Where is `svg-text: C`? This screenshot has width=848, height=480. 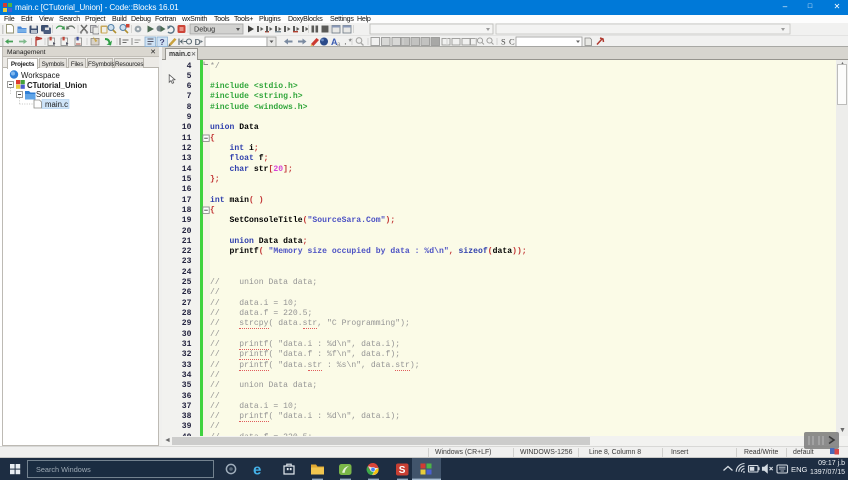 svg-text: C is located at coordinates (512, 42).